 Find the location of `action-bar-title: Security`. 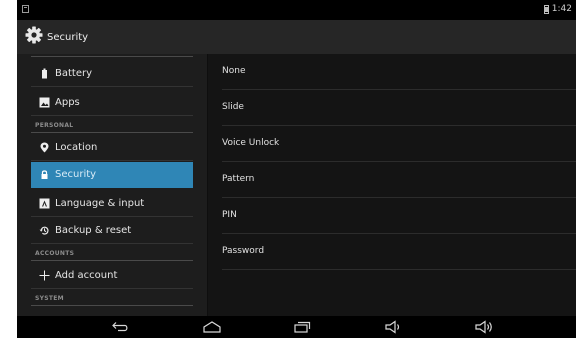

action-bar-title: Security is located at coordinates (68, 37).